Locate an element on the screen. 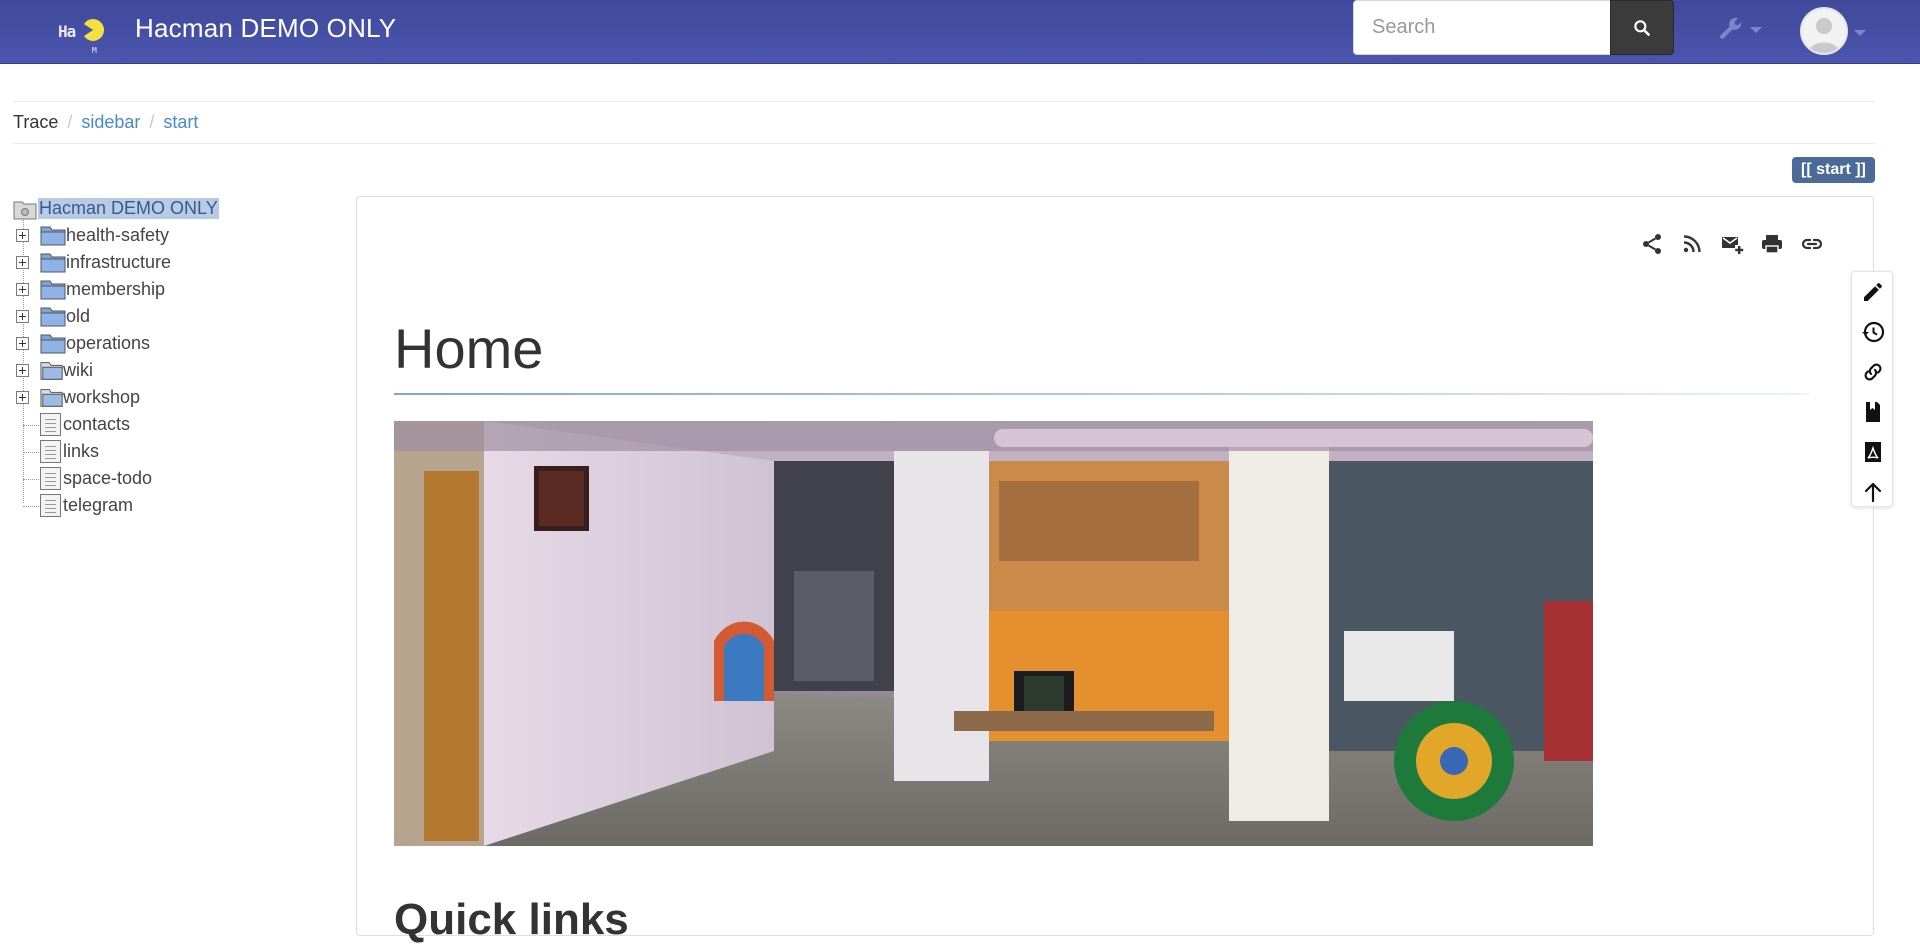 The height and width of the screenshot is (945, 1920). tree-namespace-workshop: workshop is located at coordinates (178, 397).